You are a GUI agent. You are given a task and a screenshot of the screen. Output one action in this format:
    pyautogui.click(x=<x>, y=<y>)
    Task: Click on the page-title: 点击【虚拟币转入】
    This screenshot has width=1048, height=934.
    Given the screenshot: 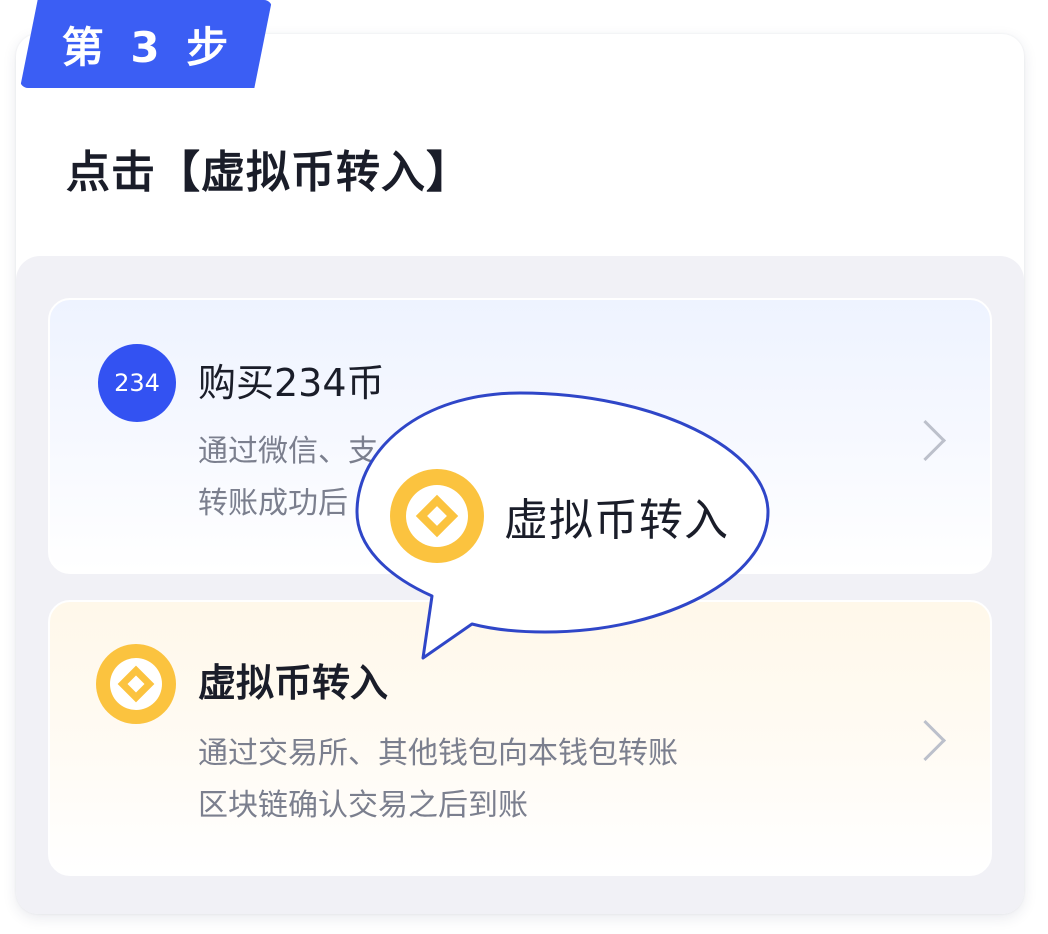 What is the action you would take?
    pyautogui.click(x=268, y=172)
    